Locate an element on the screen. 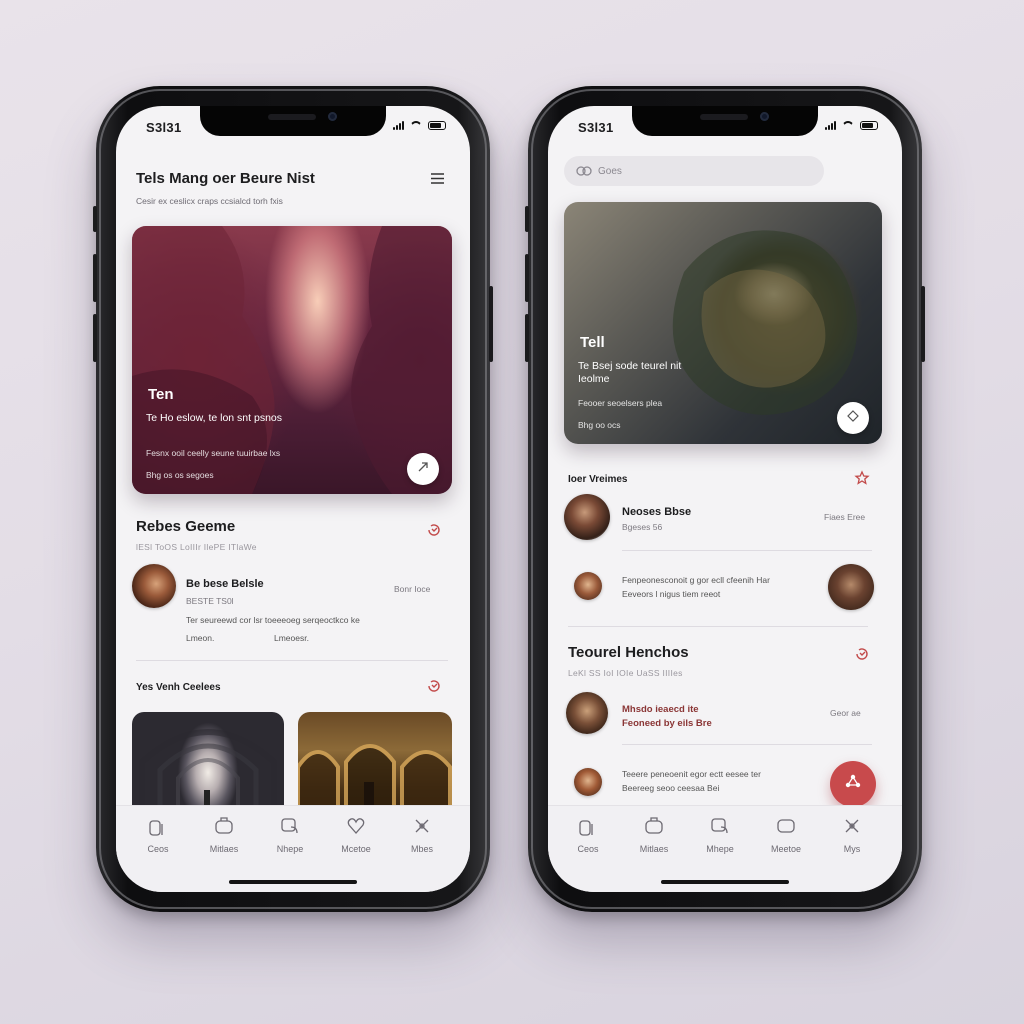 The height and width of the screenshot is (1024, 1024). tab-bar: Ceos Mitlaes Mhepe Meetoe Mys is located at coordinates (725, 848).